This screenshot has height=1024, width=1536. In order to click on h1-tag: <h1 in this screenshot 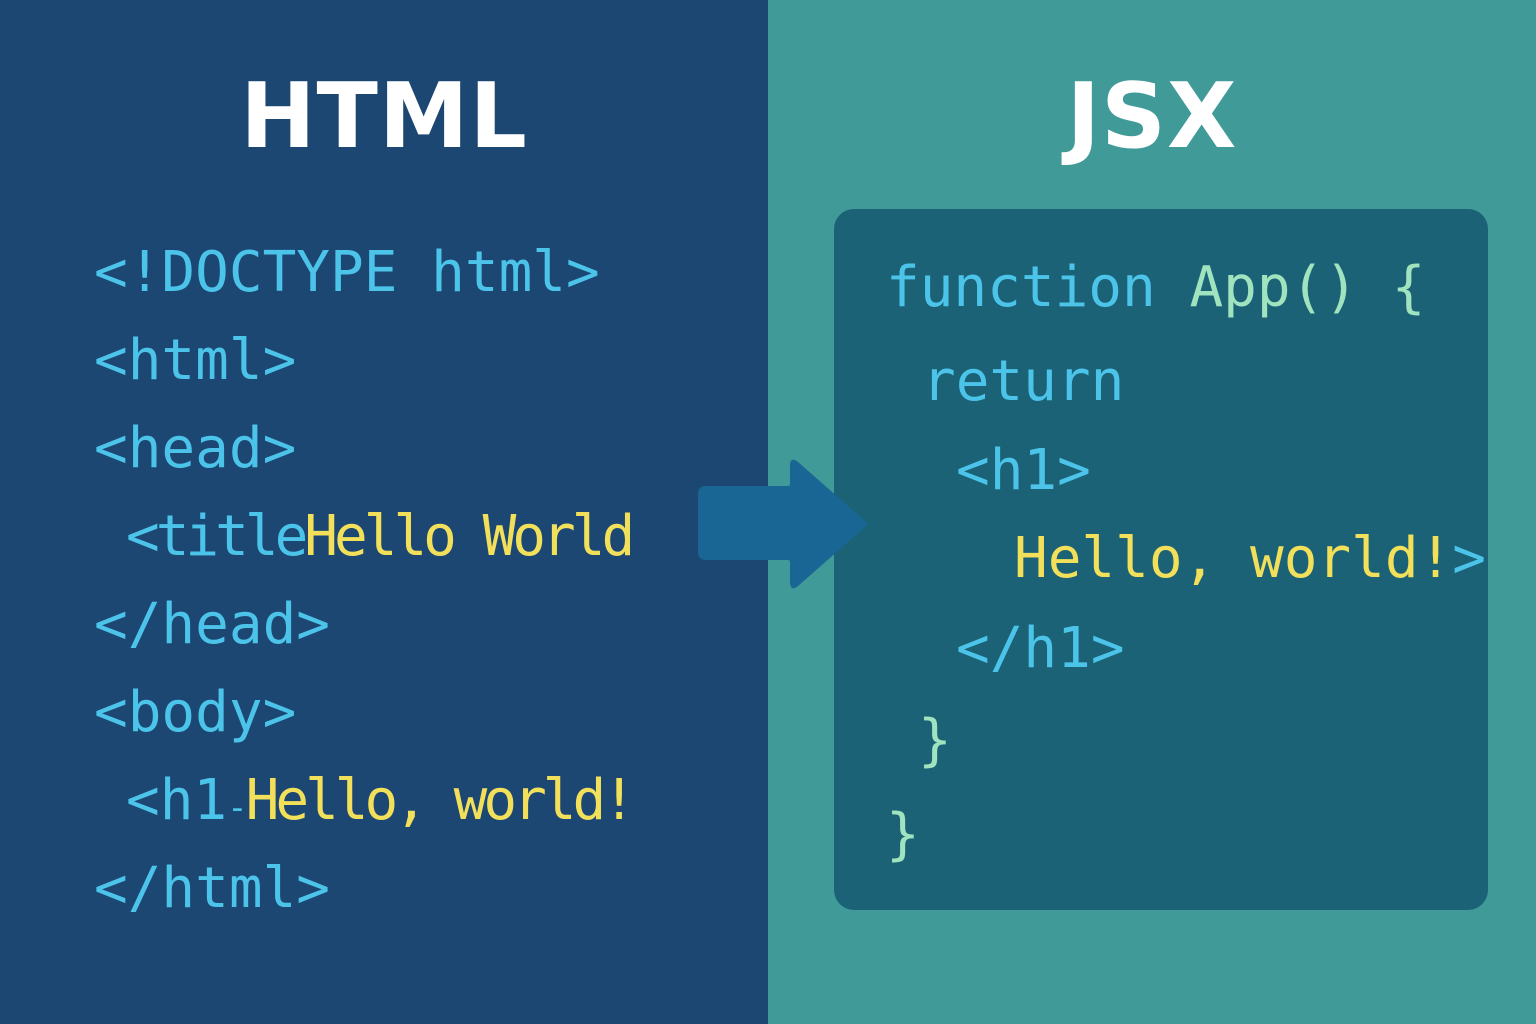, I will do `click(177, 800)`.